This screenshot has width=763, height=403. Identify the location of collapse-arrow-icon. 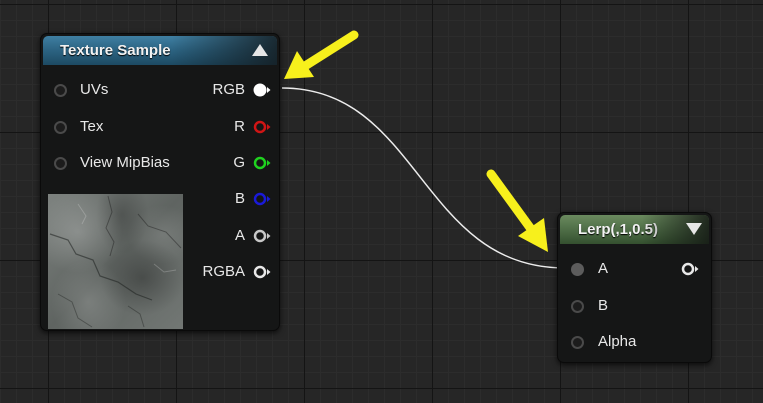
(260, 50).